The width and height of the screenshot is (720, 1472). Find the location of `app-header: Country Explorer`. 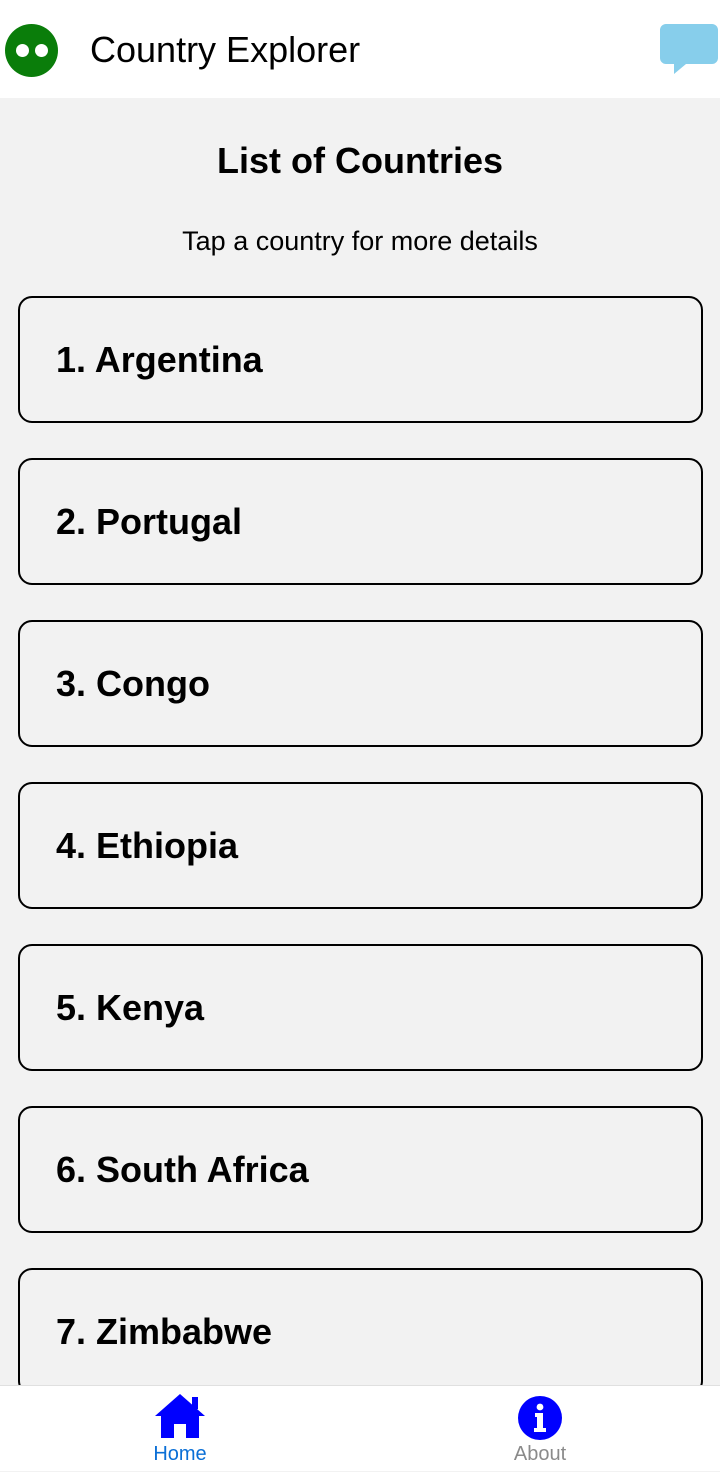

app-header: Country Explorer is located at coordinates (360, 49).